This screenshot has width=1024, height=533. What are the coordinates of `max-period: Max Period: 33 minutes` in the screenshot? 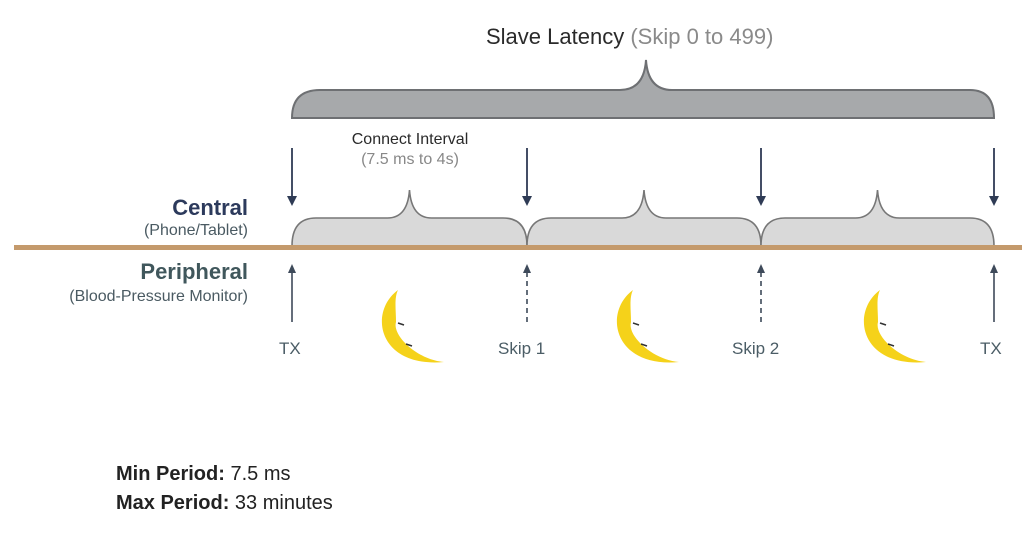 It's located at (224, 503).